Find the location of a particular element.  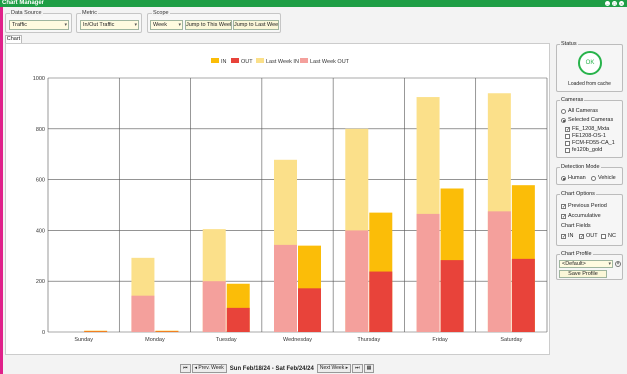

x-tick-label: Saturday is located at coordinates (511, 340).